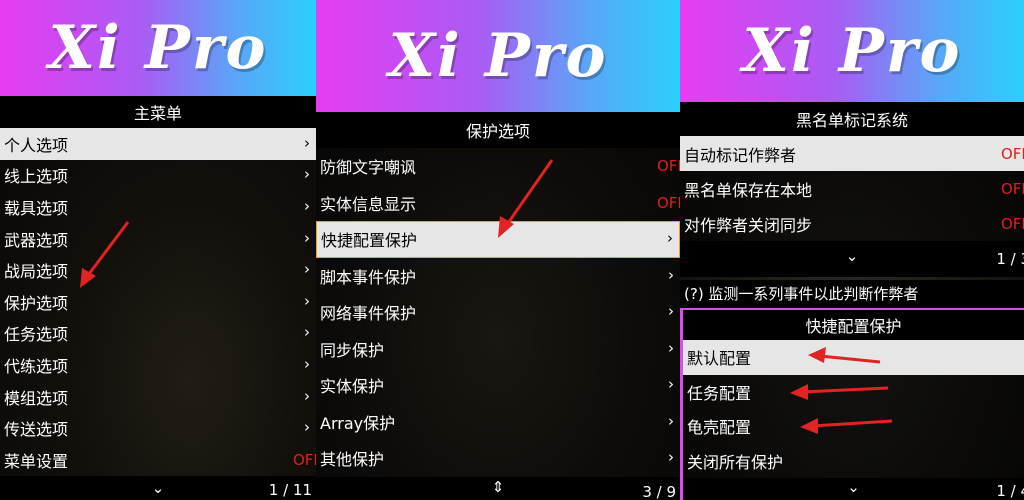 This screenshot has width=1024, height=500. Describe the element at coordinates (369, 241) in the screenshot. I see `menu-item-label: 快捷配置保护` at that location.